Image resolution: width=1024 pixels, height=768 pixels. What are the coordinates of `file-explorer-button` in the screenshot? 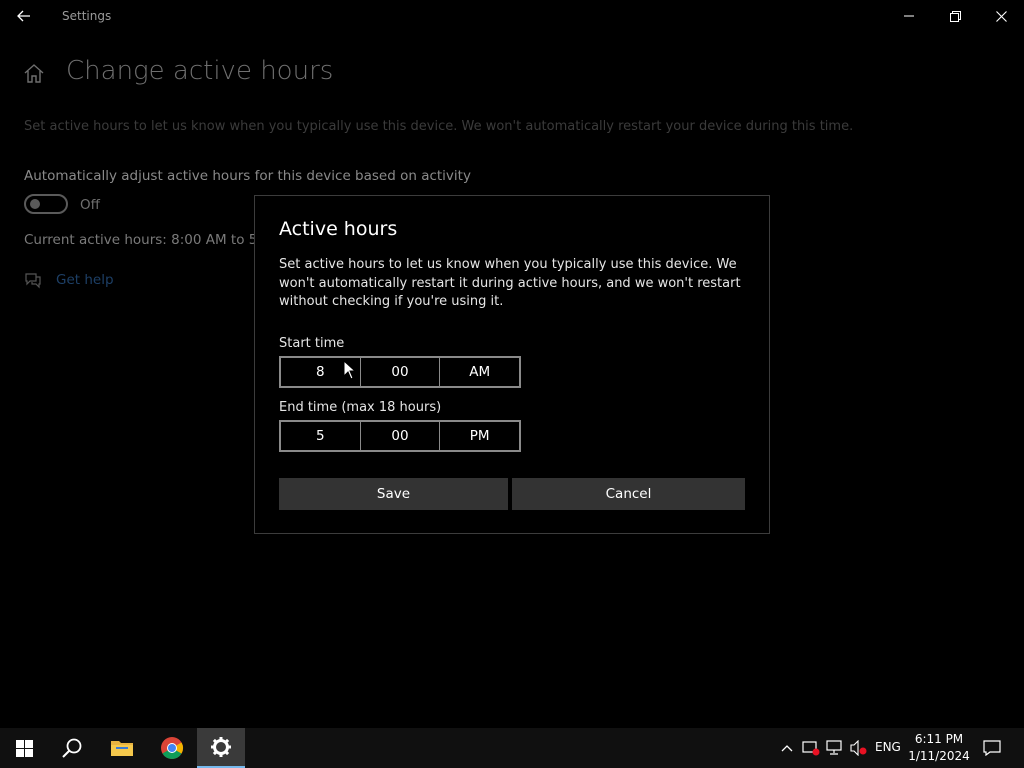 It's located at (122, 748).